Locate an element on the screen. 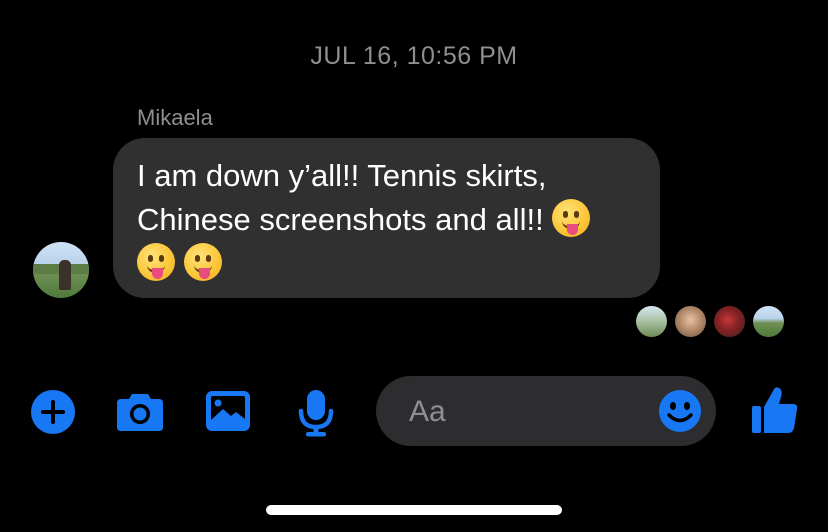  message-line-2: Chinese screenshots and all!! is located at coordinates (340, 219).